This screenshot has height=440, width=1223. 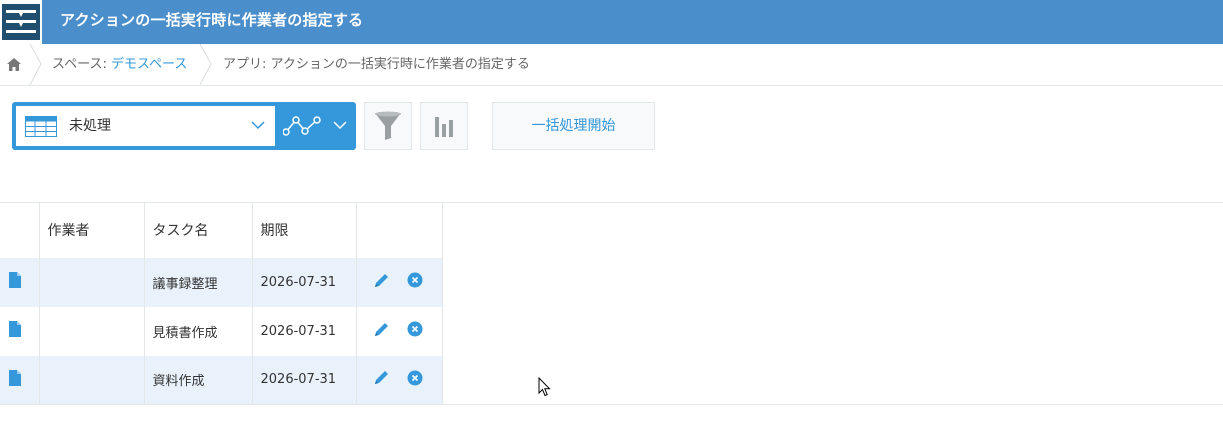 I want to click on filter-button, so click(x=388, y=126).